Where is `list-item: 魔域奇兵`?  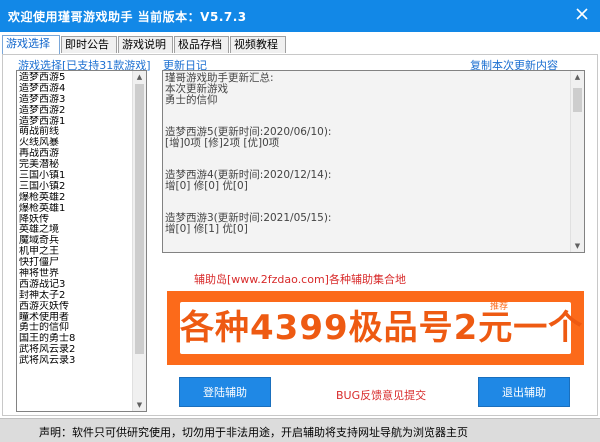
list-item: 魔域奇兵 is located at coordinates (75, 240).